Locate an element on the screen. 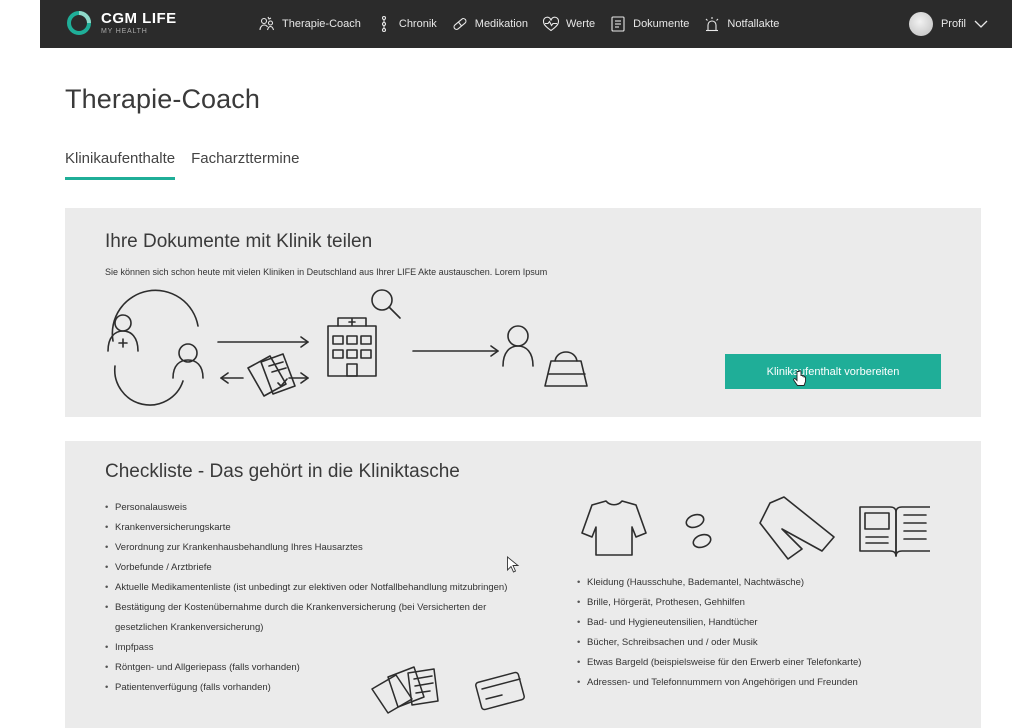  documents-stack-icon is located at coordinates (271, 375).